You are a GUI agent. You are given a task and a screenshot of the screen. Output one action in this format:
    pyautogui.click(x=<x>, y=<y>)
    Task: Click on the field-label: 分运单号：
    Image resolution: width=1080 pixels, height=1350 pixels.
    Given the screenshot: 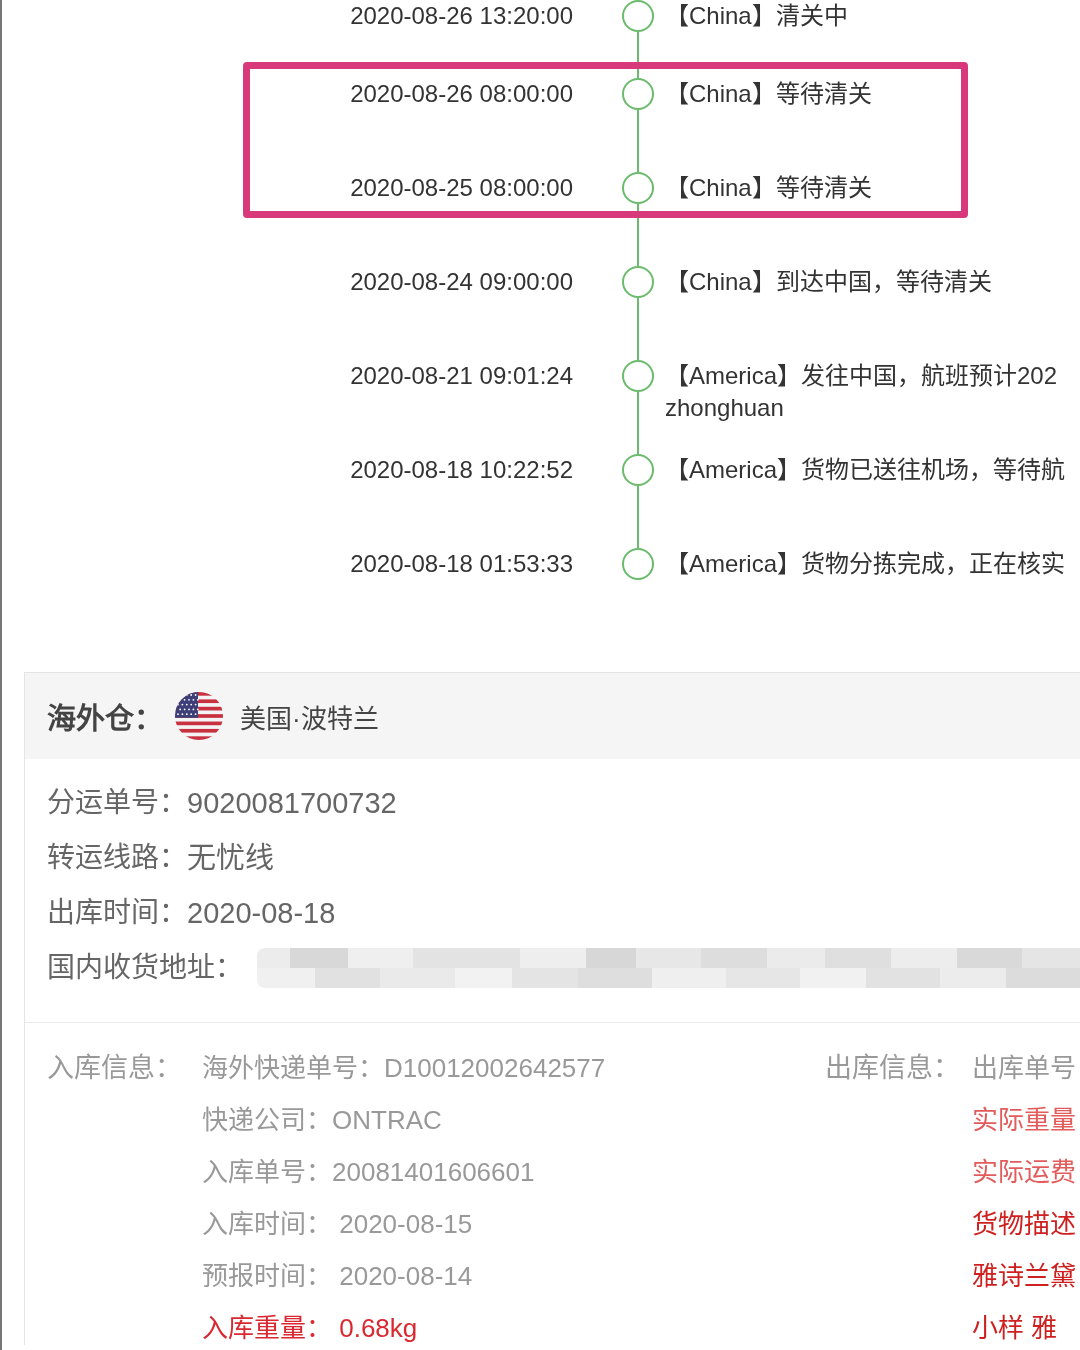 What is the action you would take?
    pyautogui.click(x=117, y=803)
    